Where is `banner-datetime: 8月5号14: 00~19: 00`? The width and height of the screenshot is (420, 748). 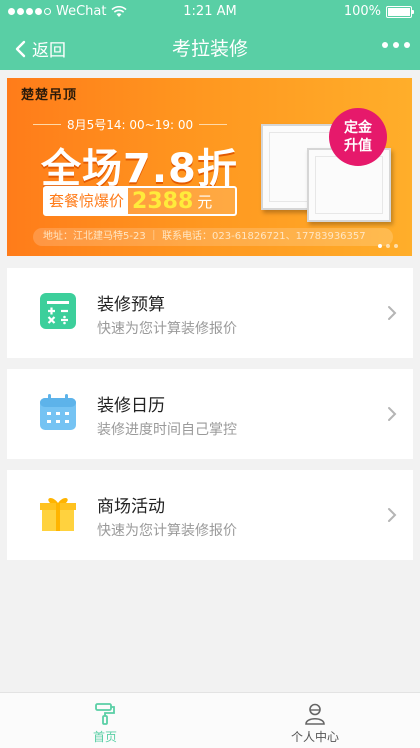
banner-datetime: 8月5号14: 00~19: 00 is located at coordinates (130, 125).